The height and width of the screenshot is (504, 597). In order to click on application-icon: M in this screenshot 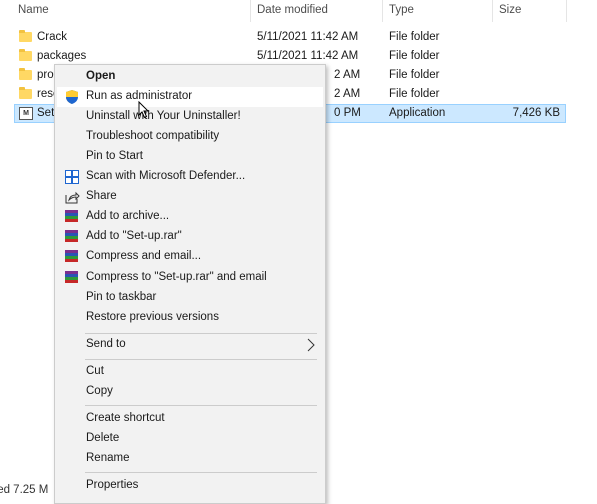, I will do `click(26, 113)`.